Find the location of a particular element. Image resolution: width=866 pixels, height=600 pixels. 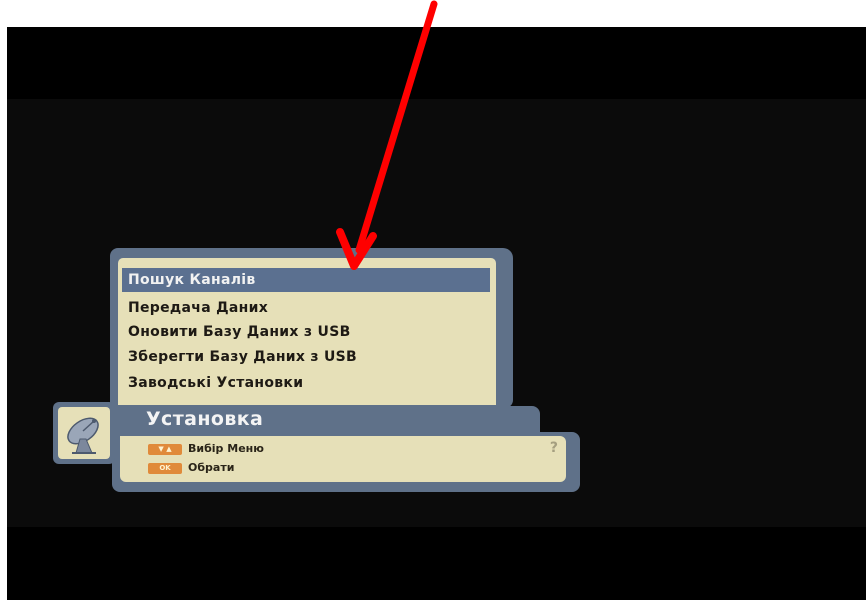

menu-item-factory-settings: Заводські Установки is located at coordinates (306, 383).